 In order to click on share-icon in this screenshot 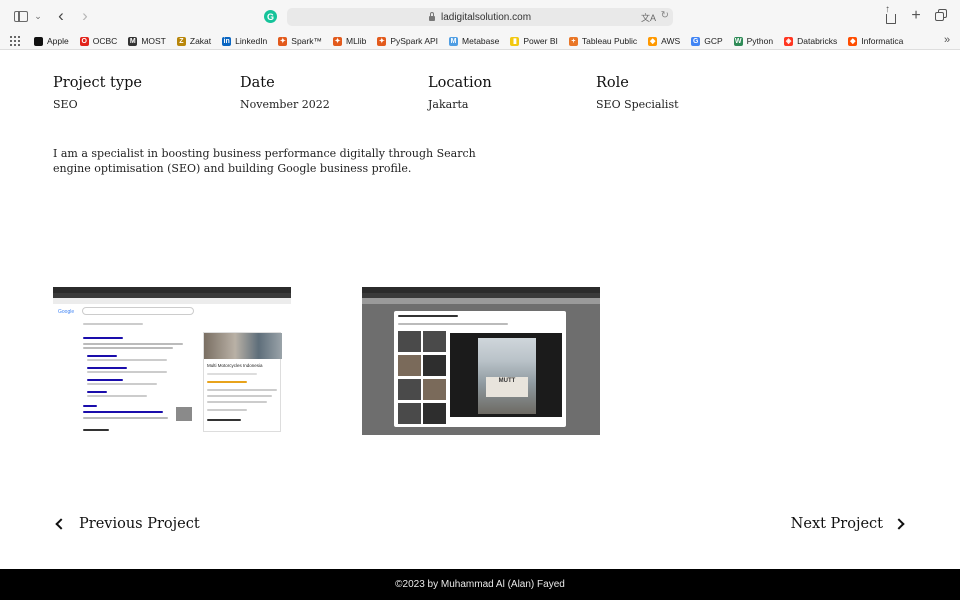, I will do `click(891, 14)`.